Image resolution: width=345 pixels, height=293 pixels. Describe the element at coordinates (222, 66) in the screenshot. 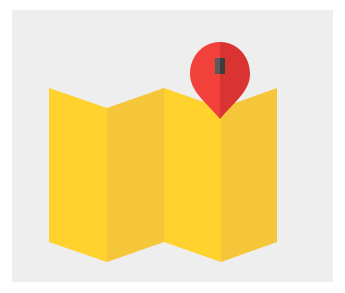

I see `pin-hole-right` at that location.